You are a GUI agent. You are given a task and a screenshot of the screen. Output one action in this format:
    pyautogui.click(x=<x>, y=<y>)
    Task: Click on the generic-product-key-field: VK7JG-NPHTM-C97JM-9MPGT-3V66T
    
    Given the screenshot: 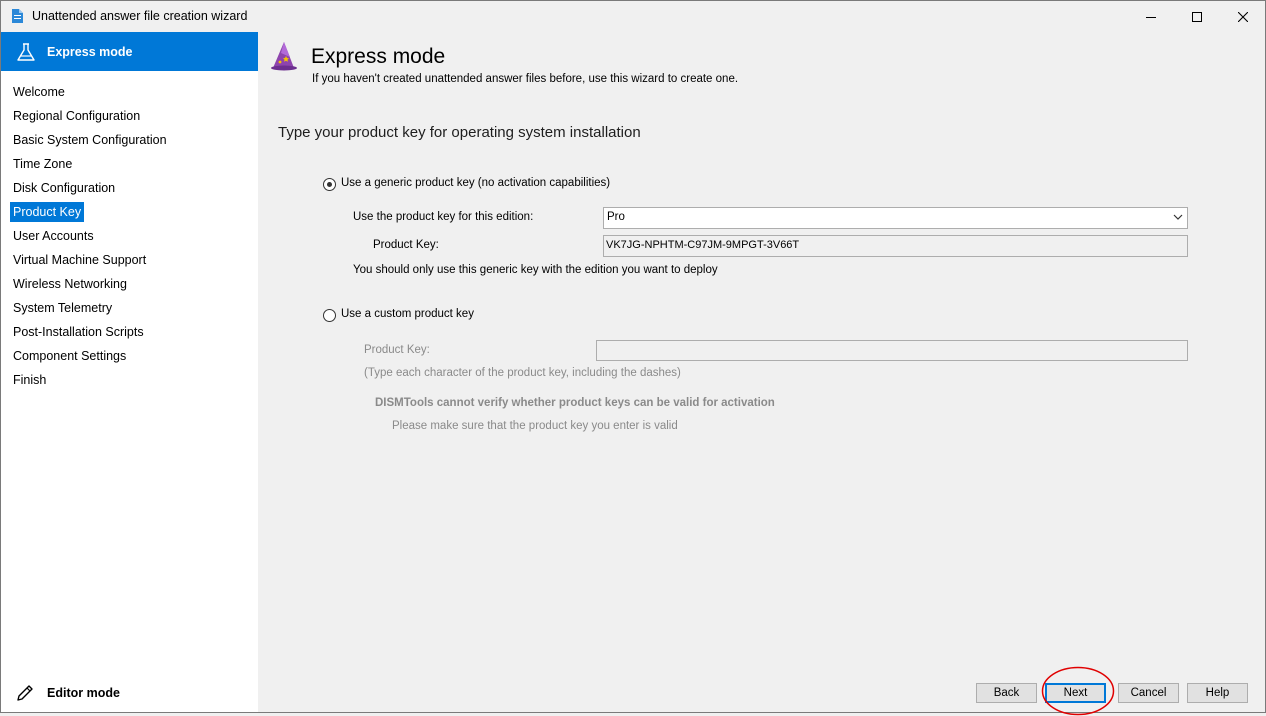 What is the action you would take?
    pyautogui.click(x=895, y=246)
    